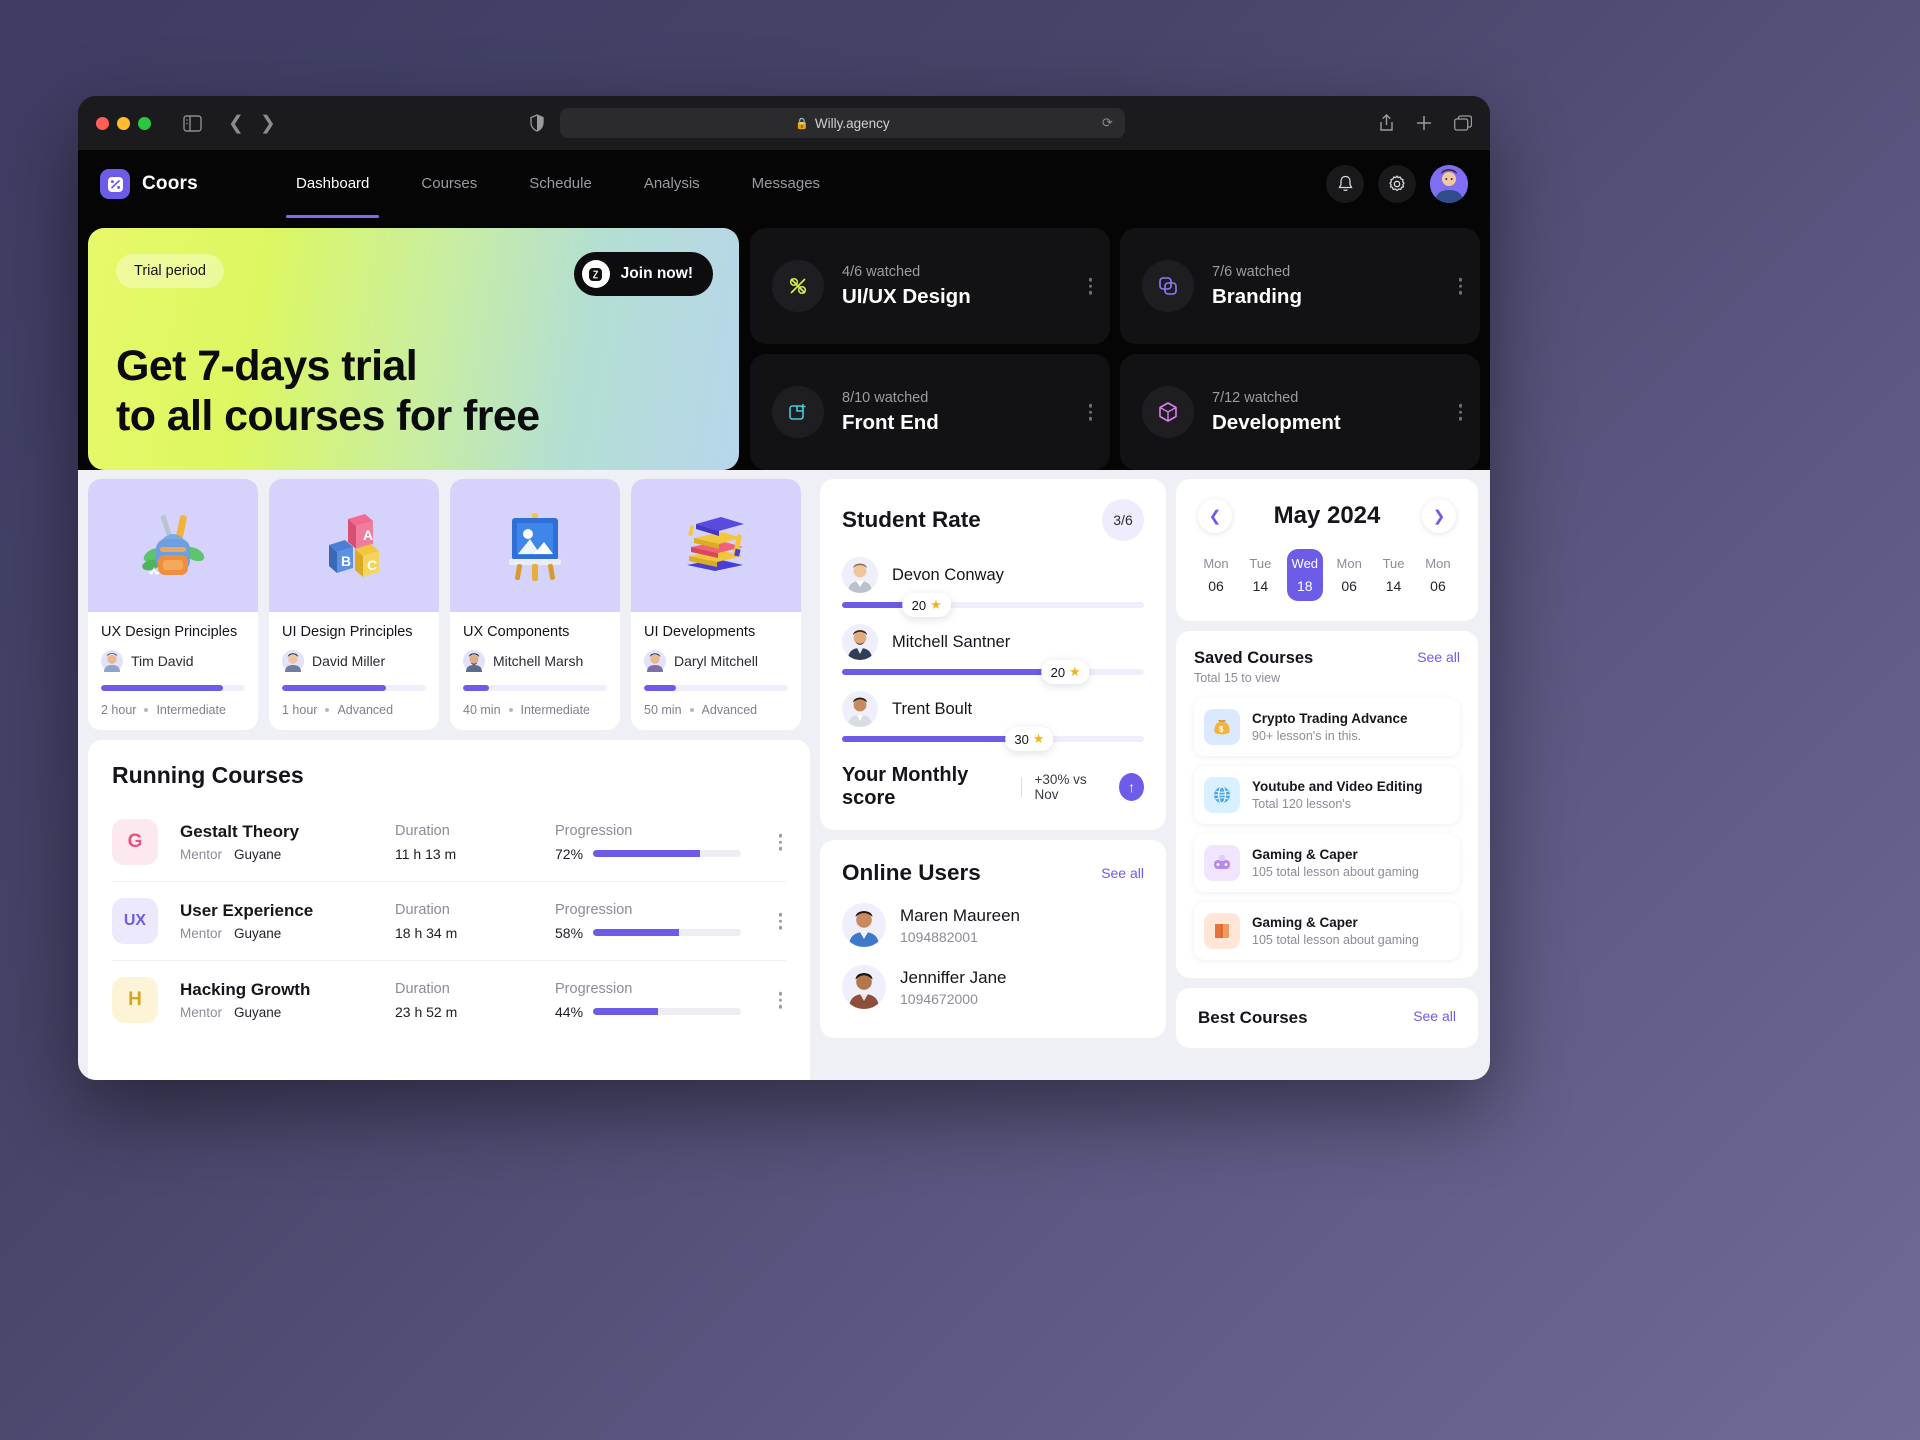  What do you see at coordinates (1305, 922) in the screenshot?
I see `saved-course-title: Gaming & Caper` at bounding box center [1305, 922].